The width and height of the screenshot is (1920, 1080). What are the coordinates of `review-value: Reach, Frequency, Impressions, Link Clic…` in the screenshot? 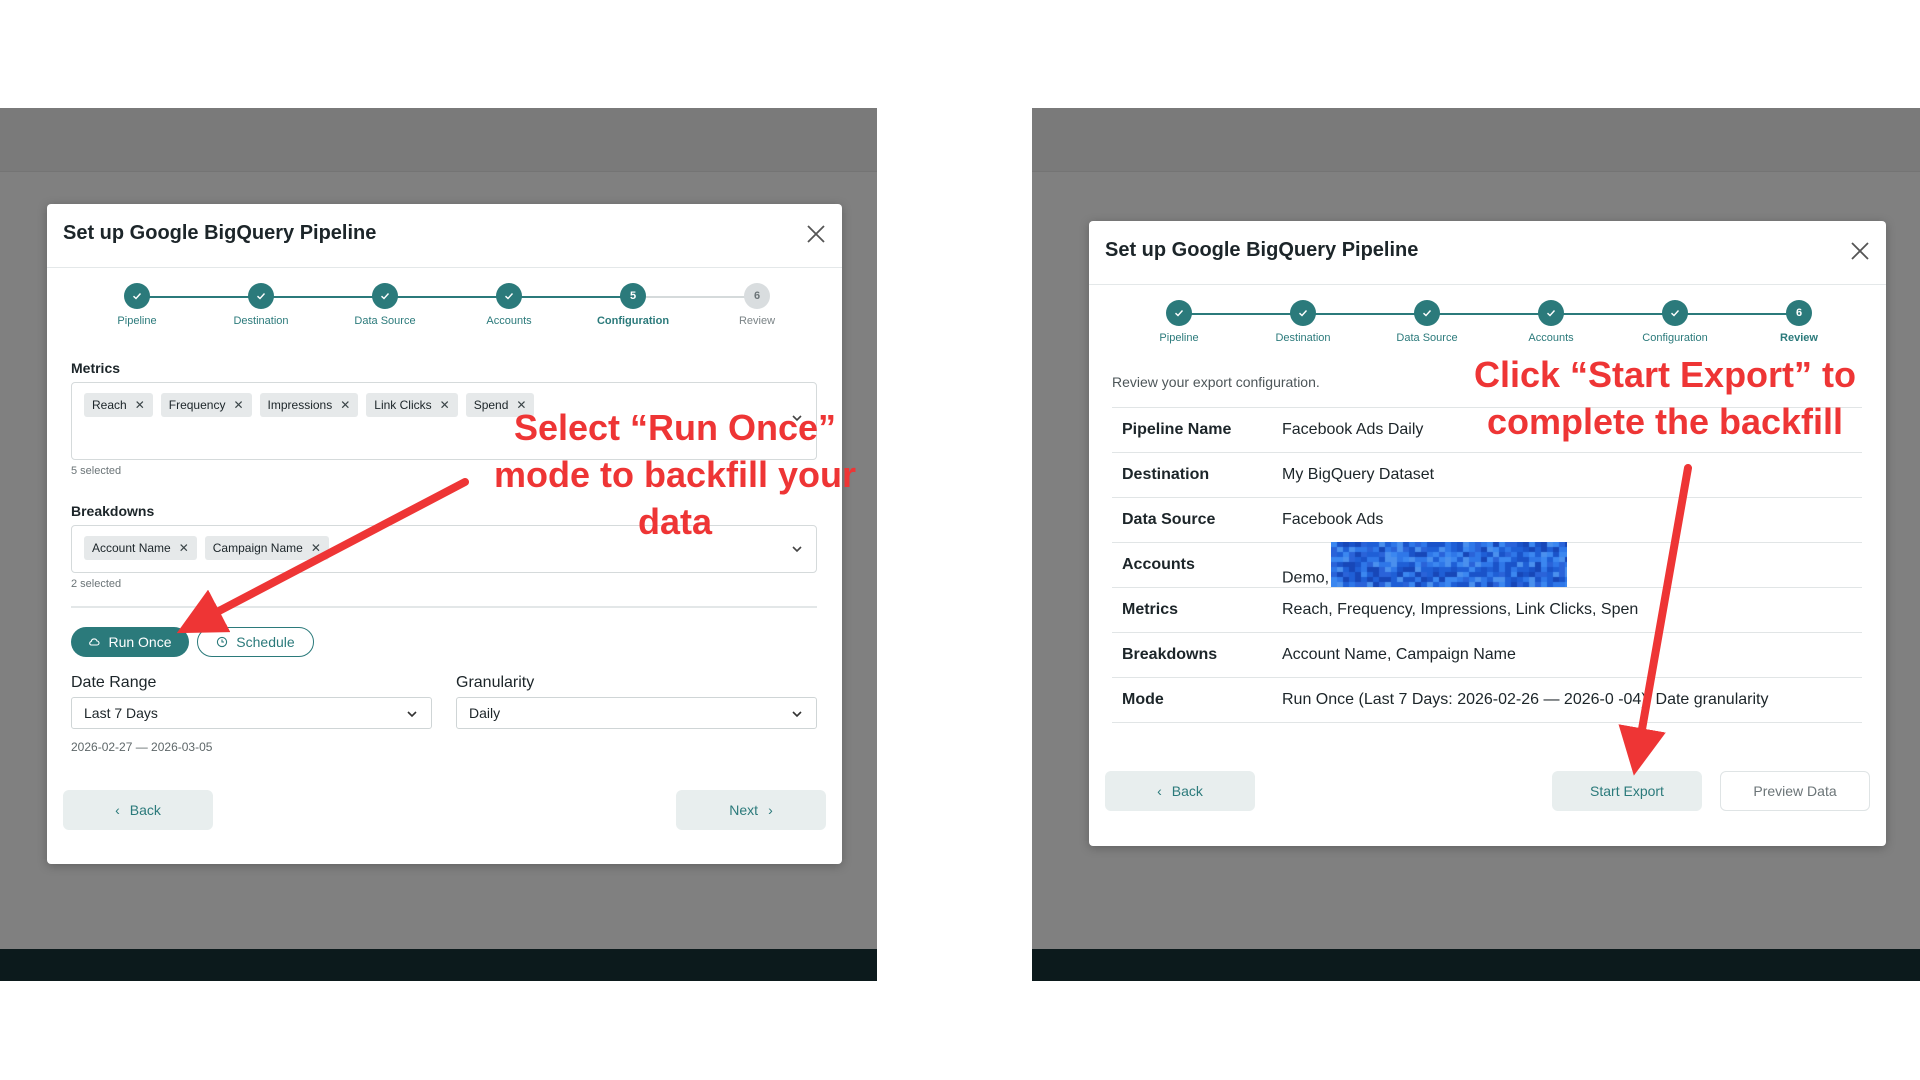 It's located at (1460, 609).